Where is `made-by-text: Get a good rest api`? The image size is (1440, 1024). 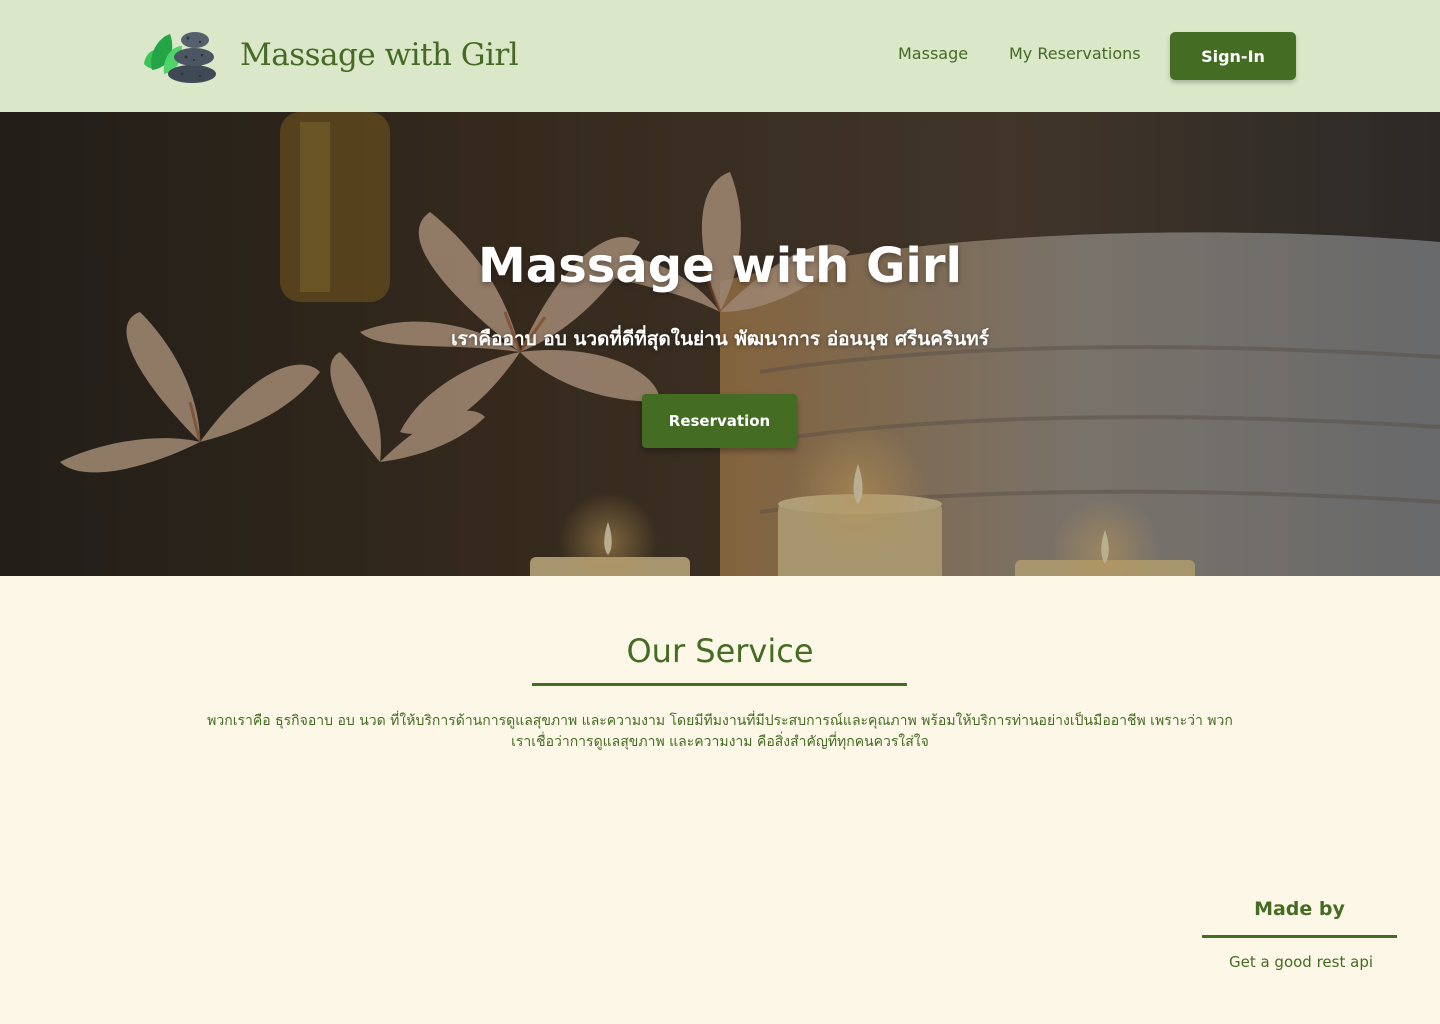 made-by-text: Get a good rest api is located at coordinates (1301, 962).